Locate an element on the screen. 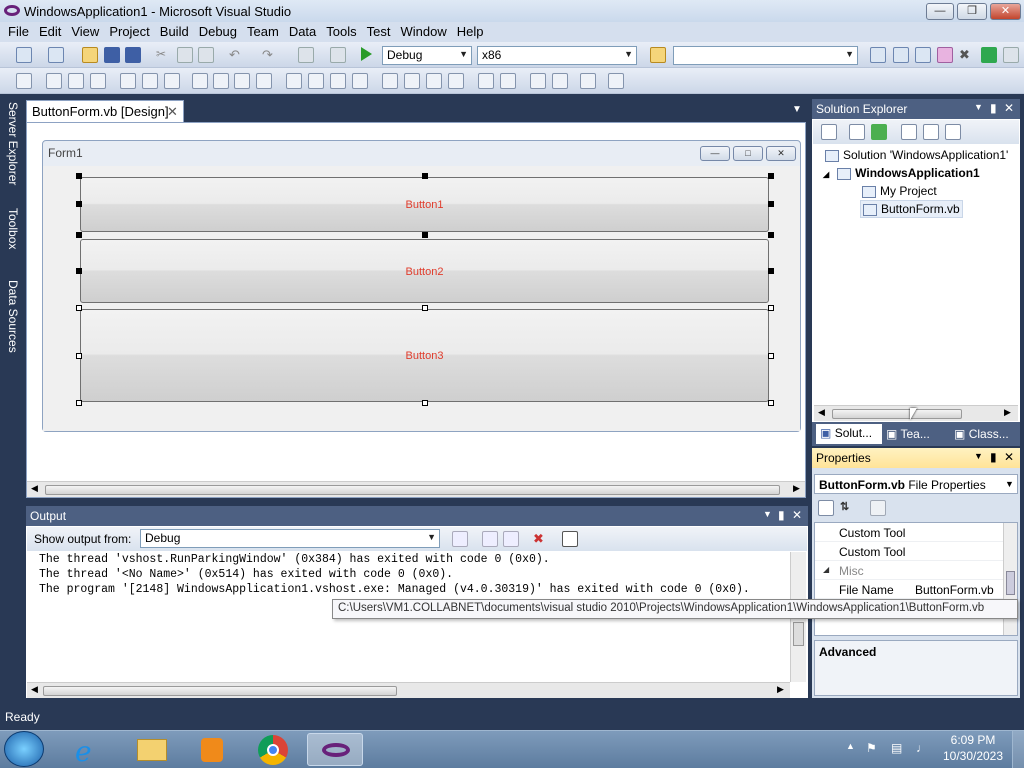  tree-my-project: My Project is located at coordinates (899, 191).